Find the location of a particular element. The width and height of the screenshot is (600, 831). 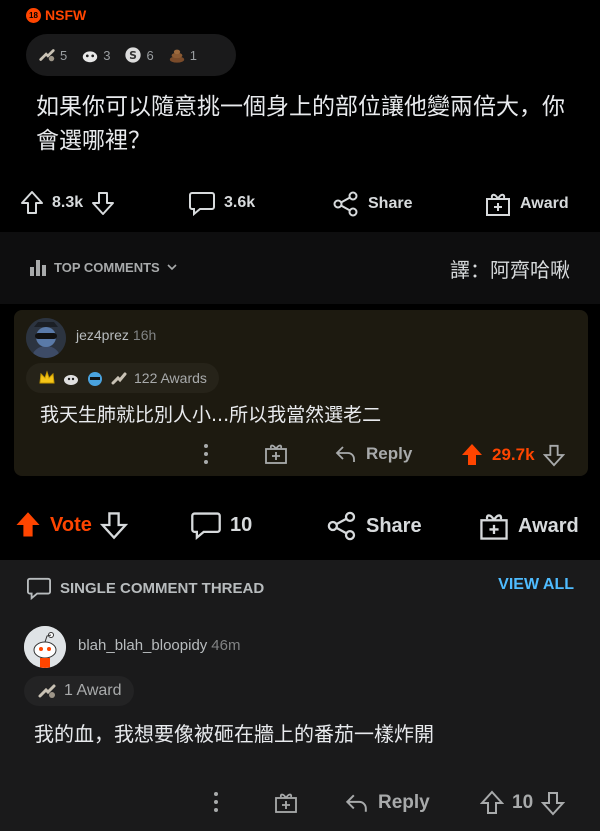

snoo-avatar-icon is located at coordinates (45, 647).